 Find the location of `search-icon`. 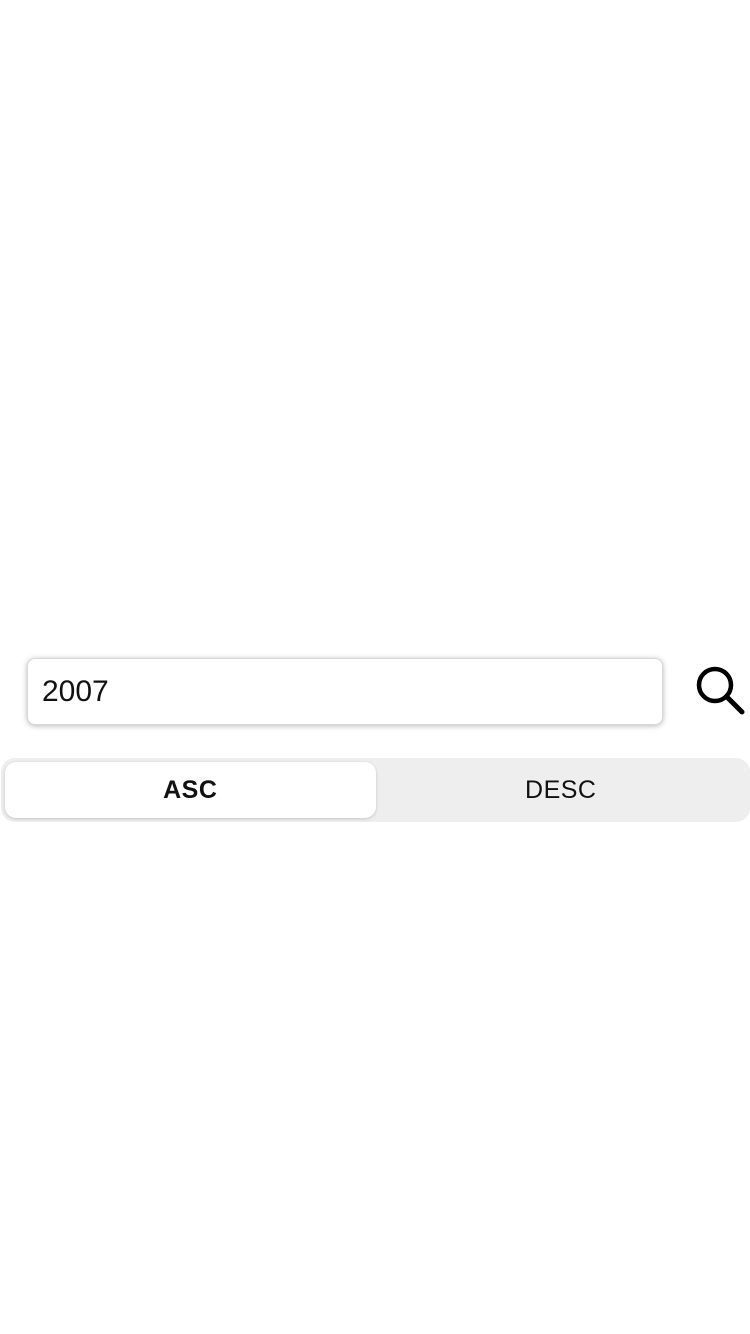

search-icon is located at coordinates (720, 692).